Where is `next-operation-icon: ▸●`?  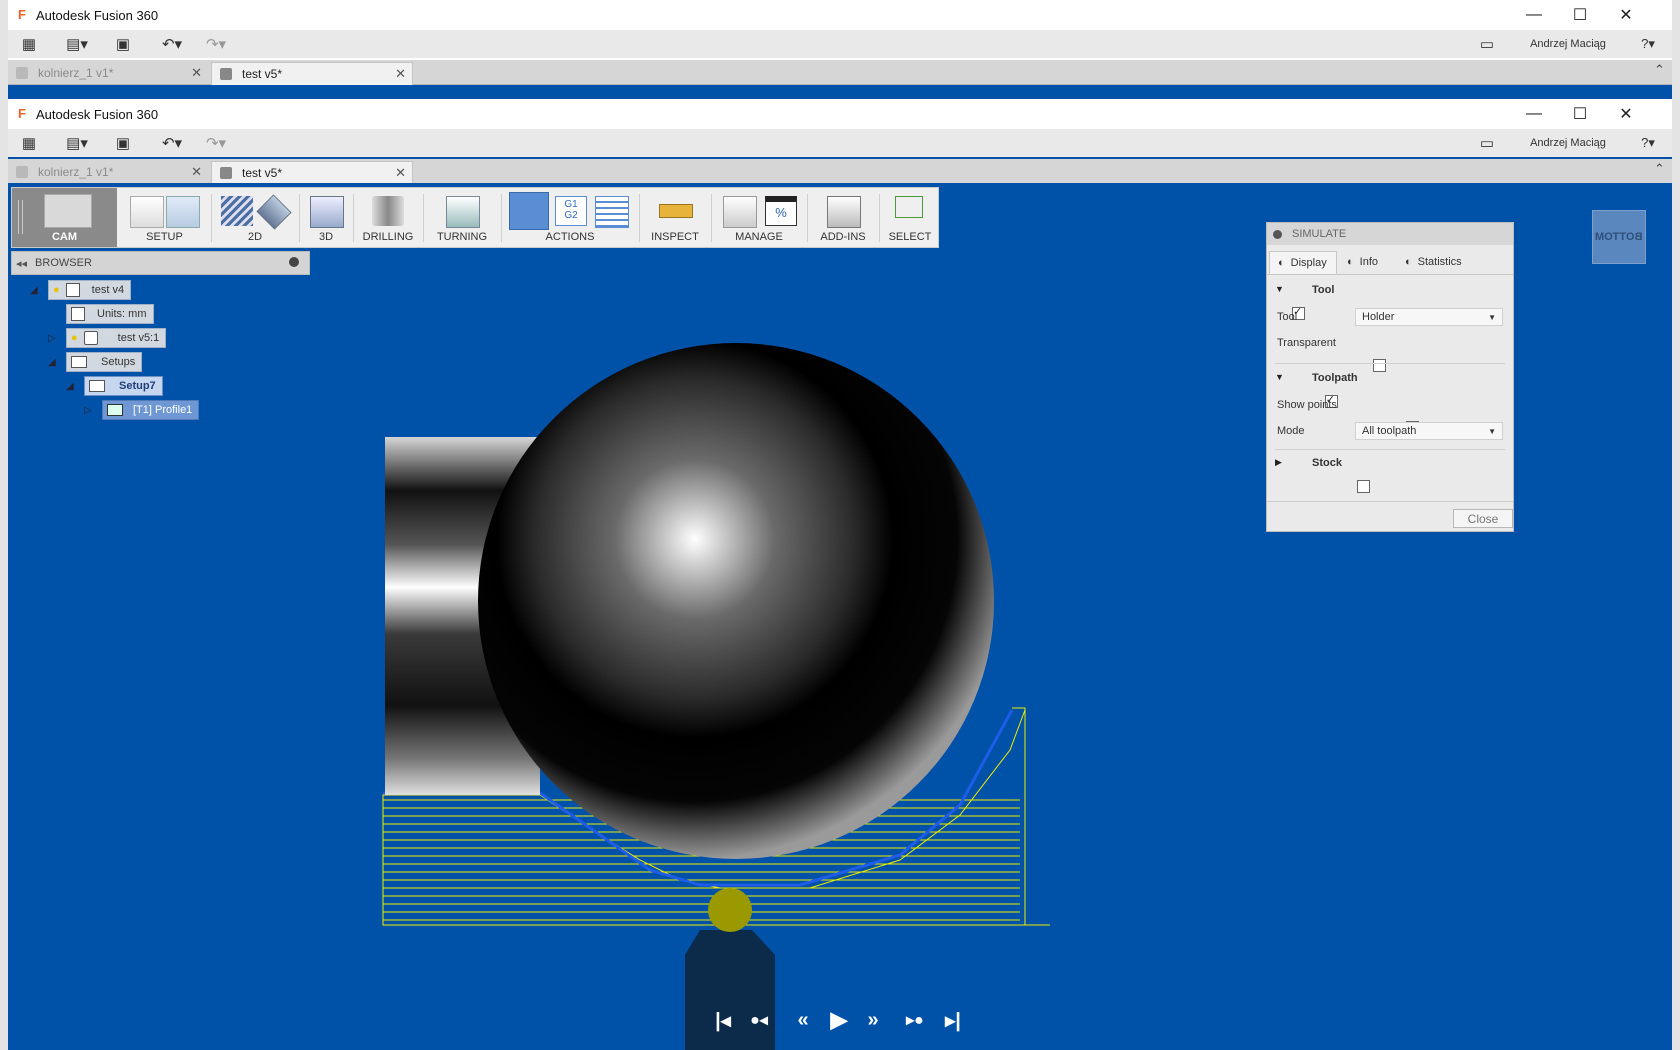 next-operation-icon: ▸● is located at coordinates (915, 1020).